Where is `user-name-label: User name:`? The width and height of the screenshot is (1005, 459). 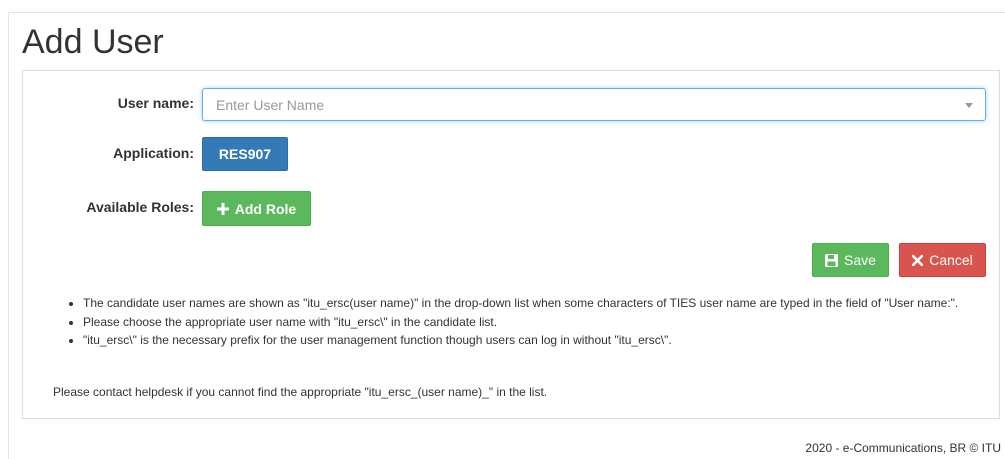
user-name-label: User name: is located at coordinates (155, 103).